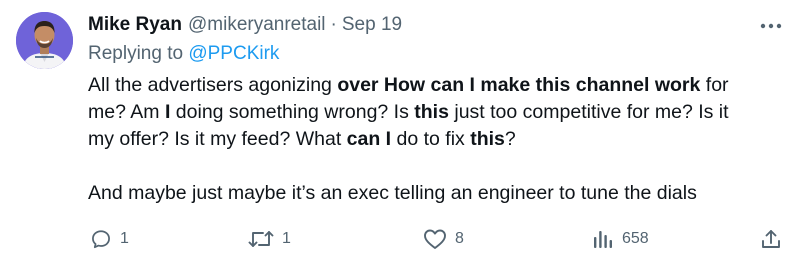  What do you see at coordinates (124, 238) in the screenshot?
I see `reply-count: 1` at bounding box center [124, 238].